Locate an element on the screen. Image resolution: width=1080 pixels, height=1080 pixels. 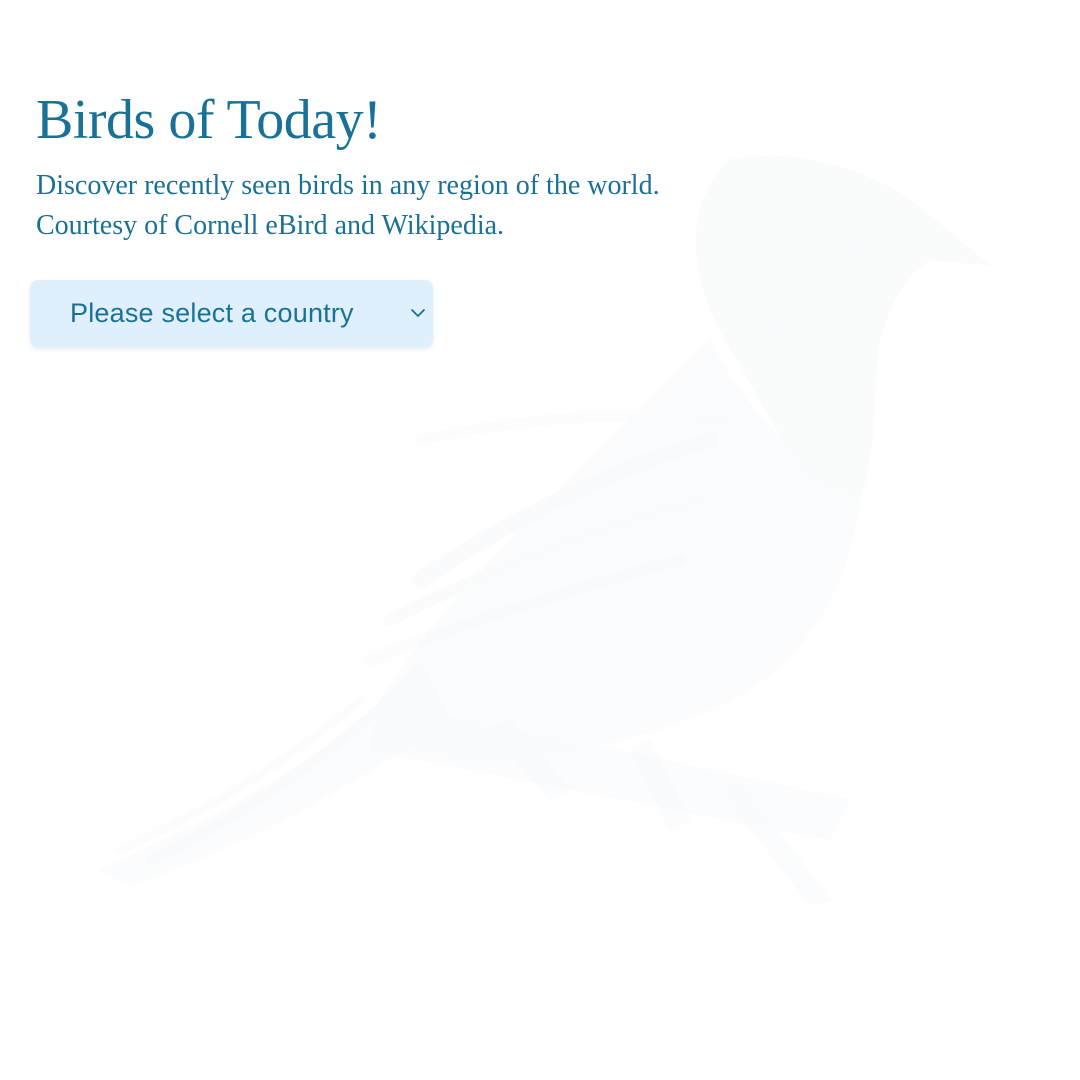
chevron-down-icon is located at coordinates (418, 313).